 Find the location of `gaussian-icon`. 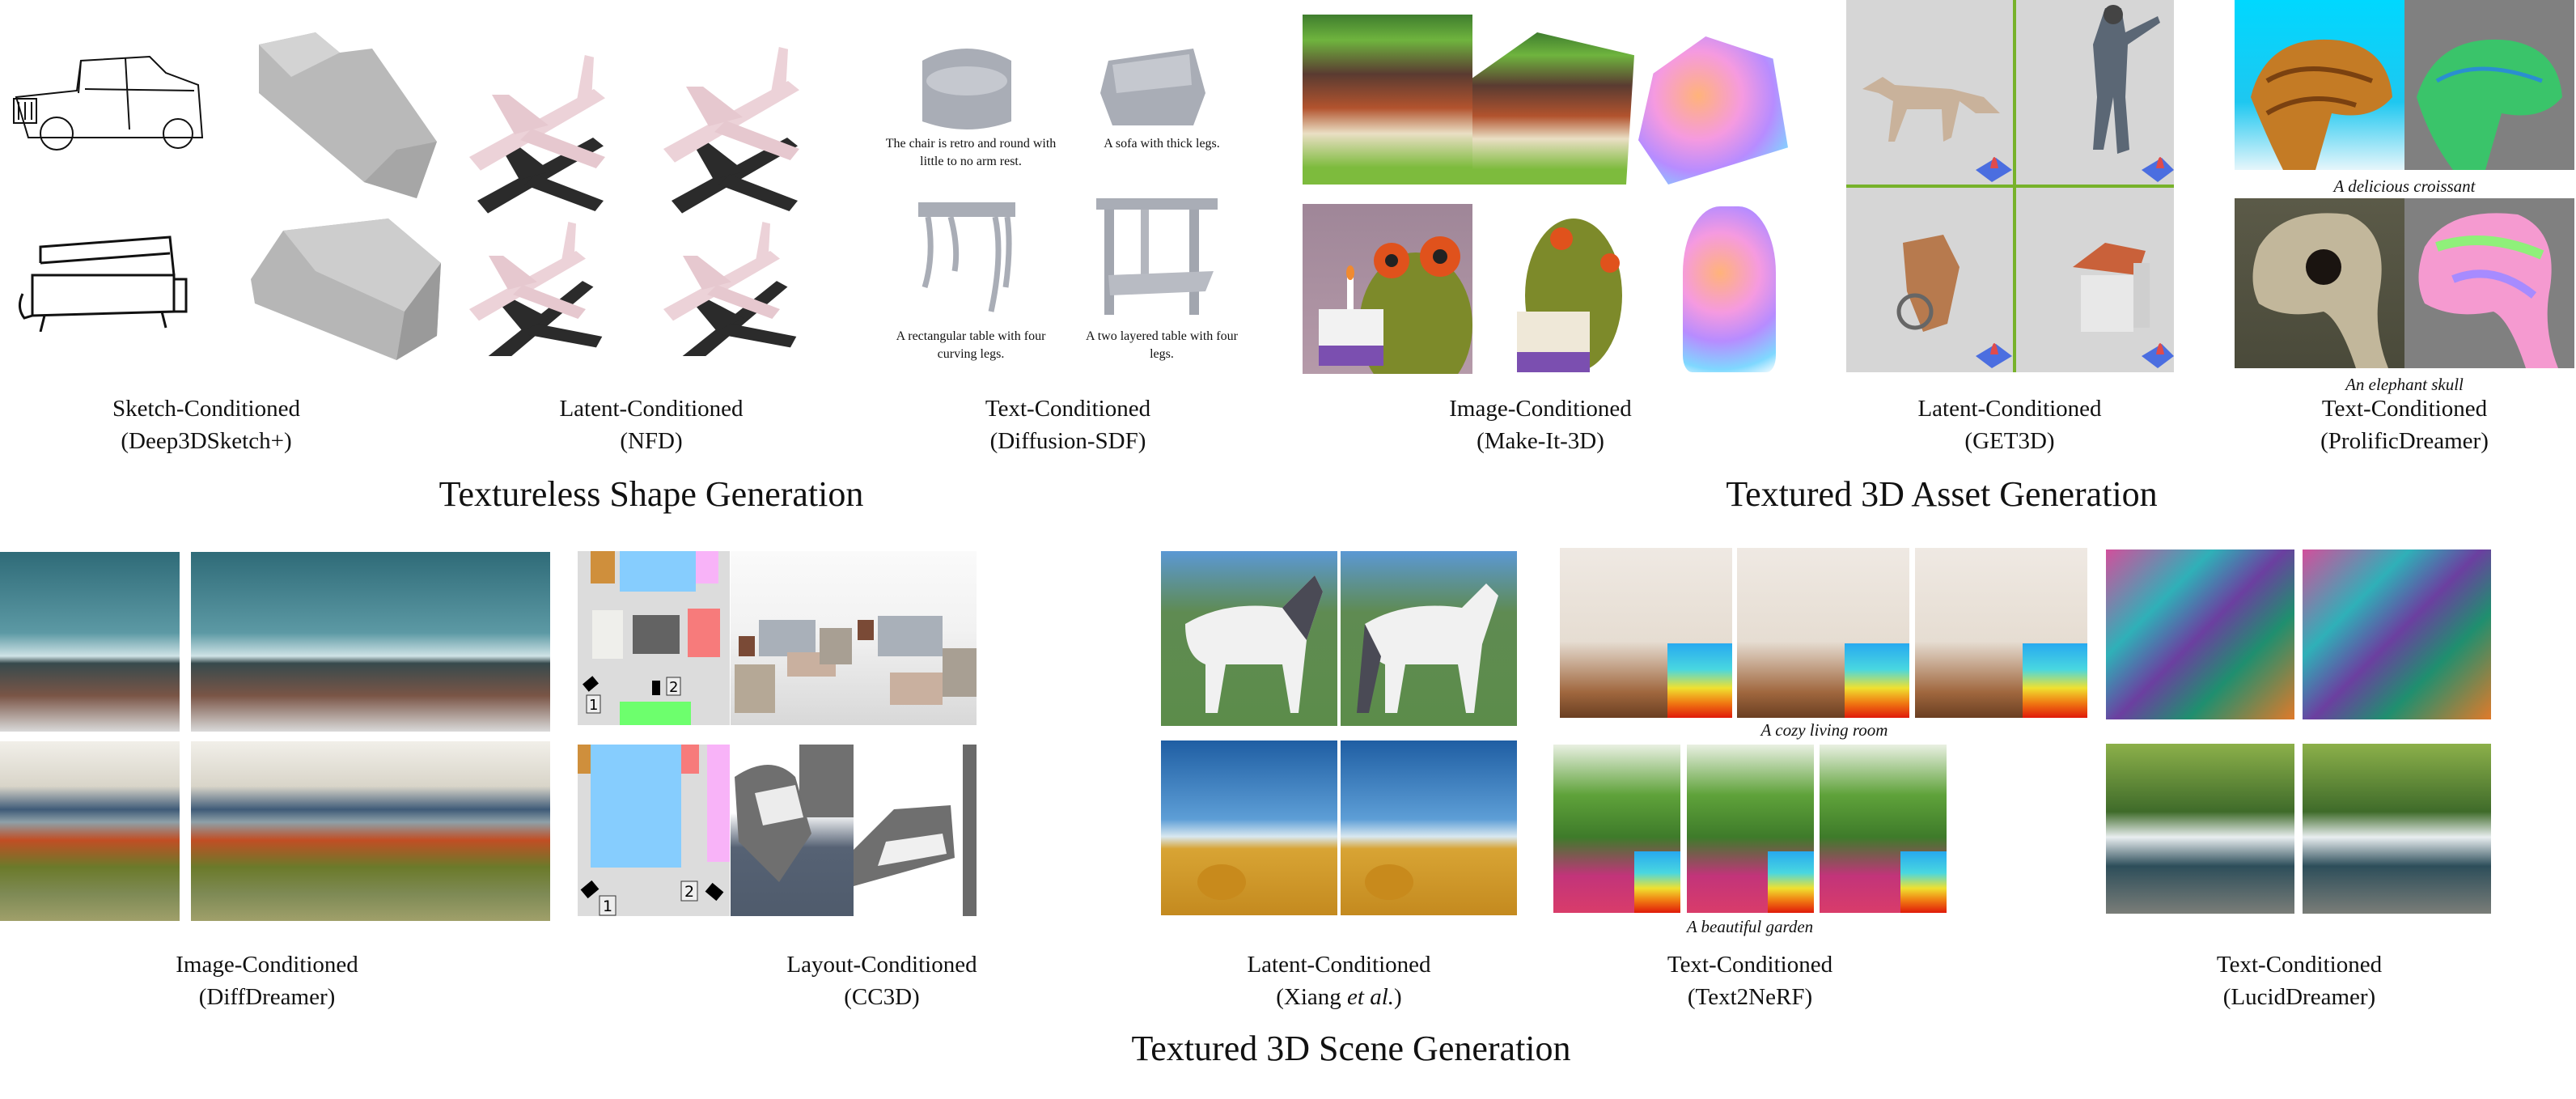

gaussian-icon is located at coordinates (2075, 262).